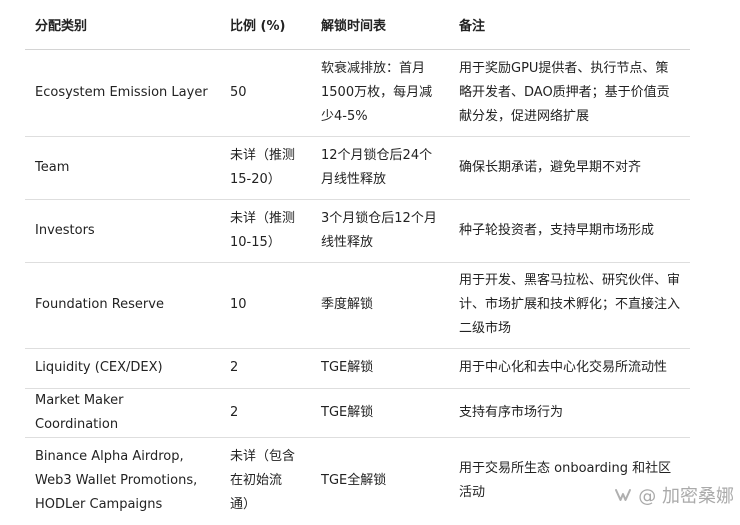 The image size is (740, 525). What do you see at coordinates (380, 231) in the screenshot?
I see `cell-unlock: 3个月锁仓后12个月线性释放` at bounding box center [380, 231].